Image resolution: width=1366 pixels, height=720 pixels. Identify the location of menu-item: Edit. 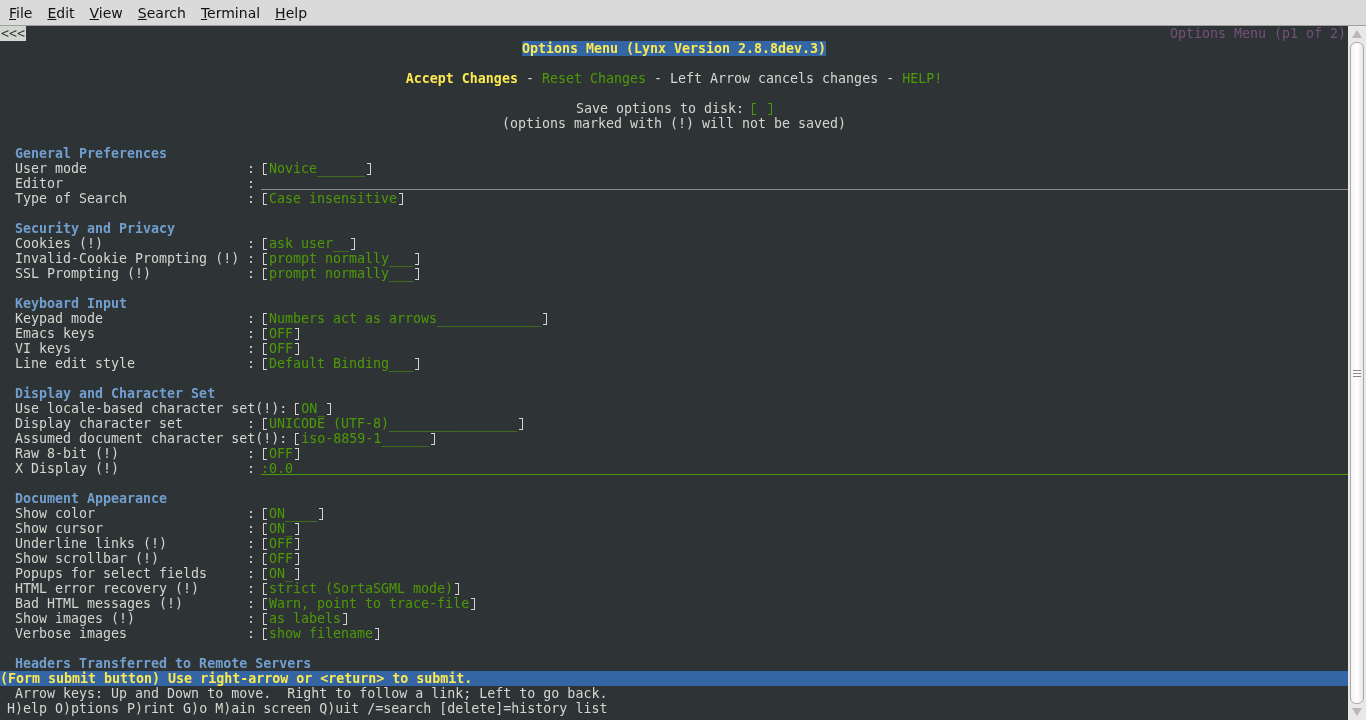
(62, 12).